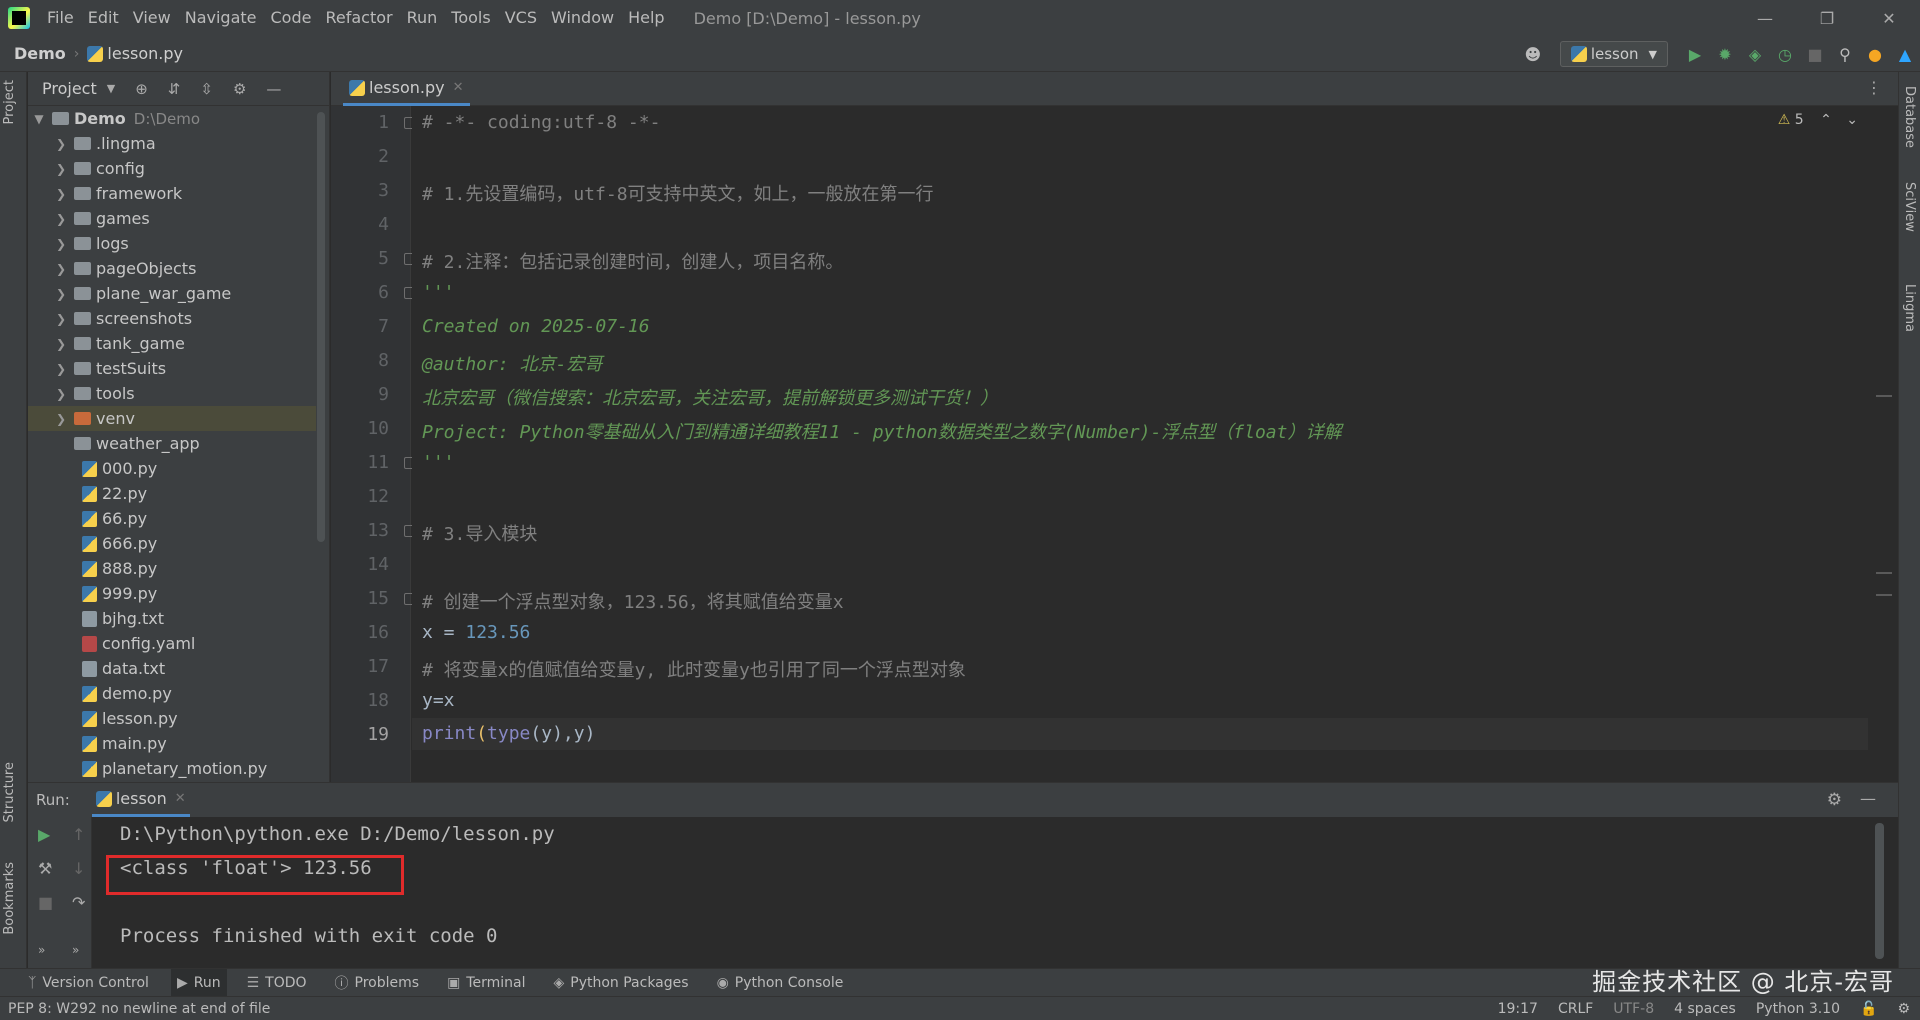 This screenshot has height=1020, width=1920. What do you see at coordinates (1879, 891) in the screenshot?
I see `console-scrollbar` at bounding box center [1879, 891].